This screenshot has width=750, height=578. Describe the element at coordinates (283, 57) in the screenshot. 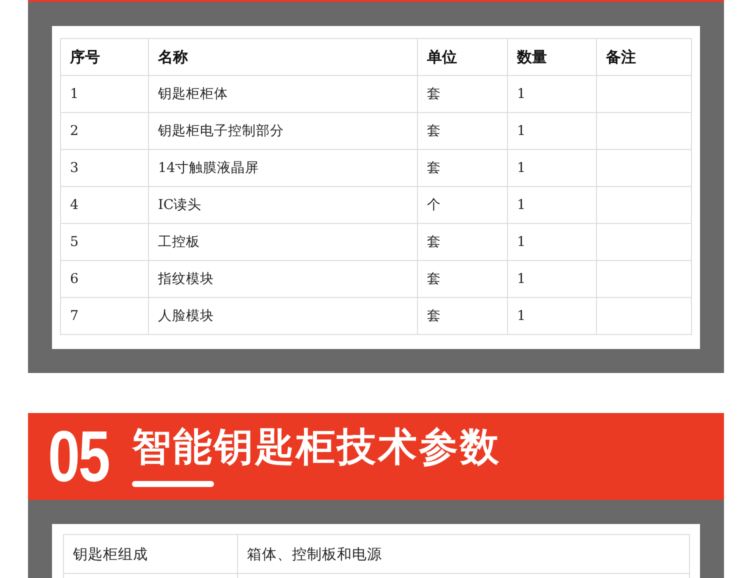

I see `column-header: 名称` at that location.